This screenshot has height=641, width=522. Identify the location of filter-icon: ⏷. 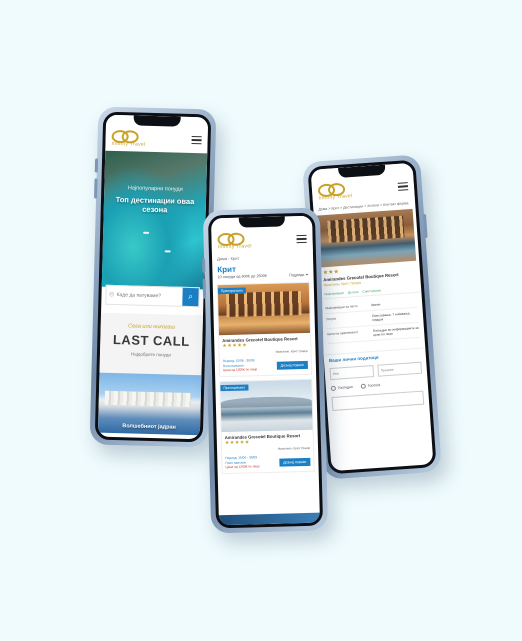
(307, 274).